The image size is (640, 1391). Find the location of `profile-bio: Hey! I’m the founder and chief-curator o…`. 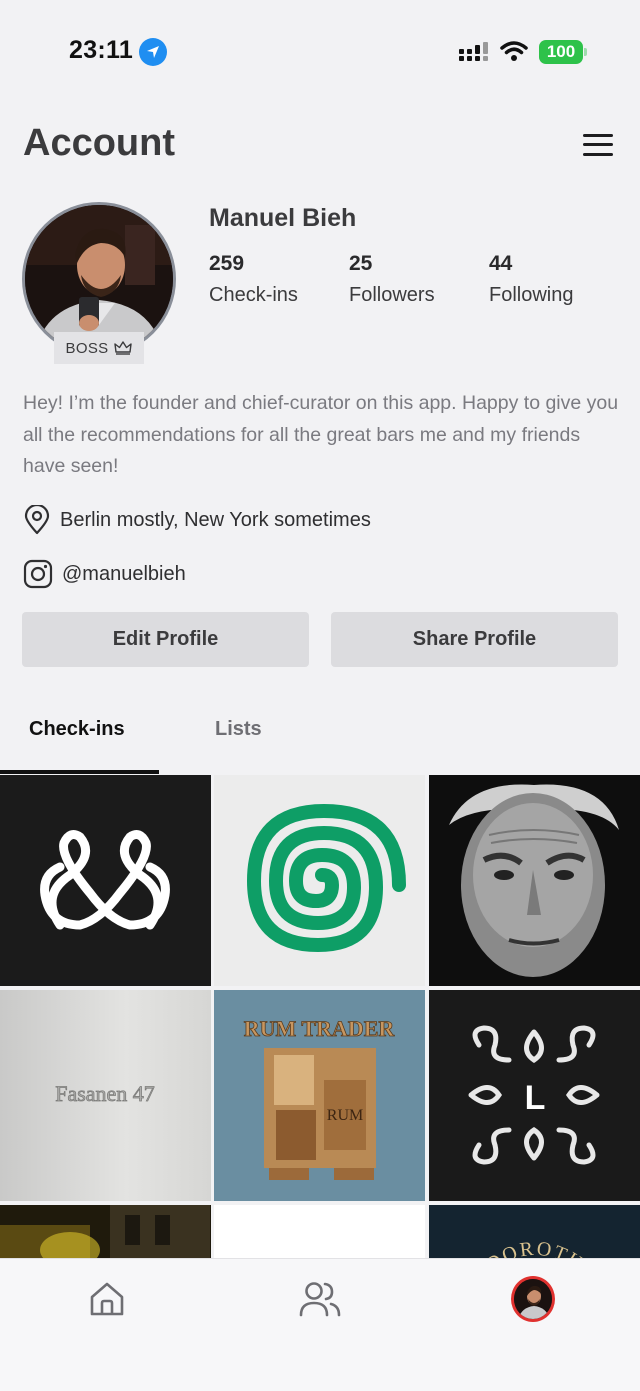

profile-bio: Hey! I’m the founder and chief-curator o… is located at coordinates (321, 434).